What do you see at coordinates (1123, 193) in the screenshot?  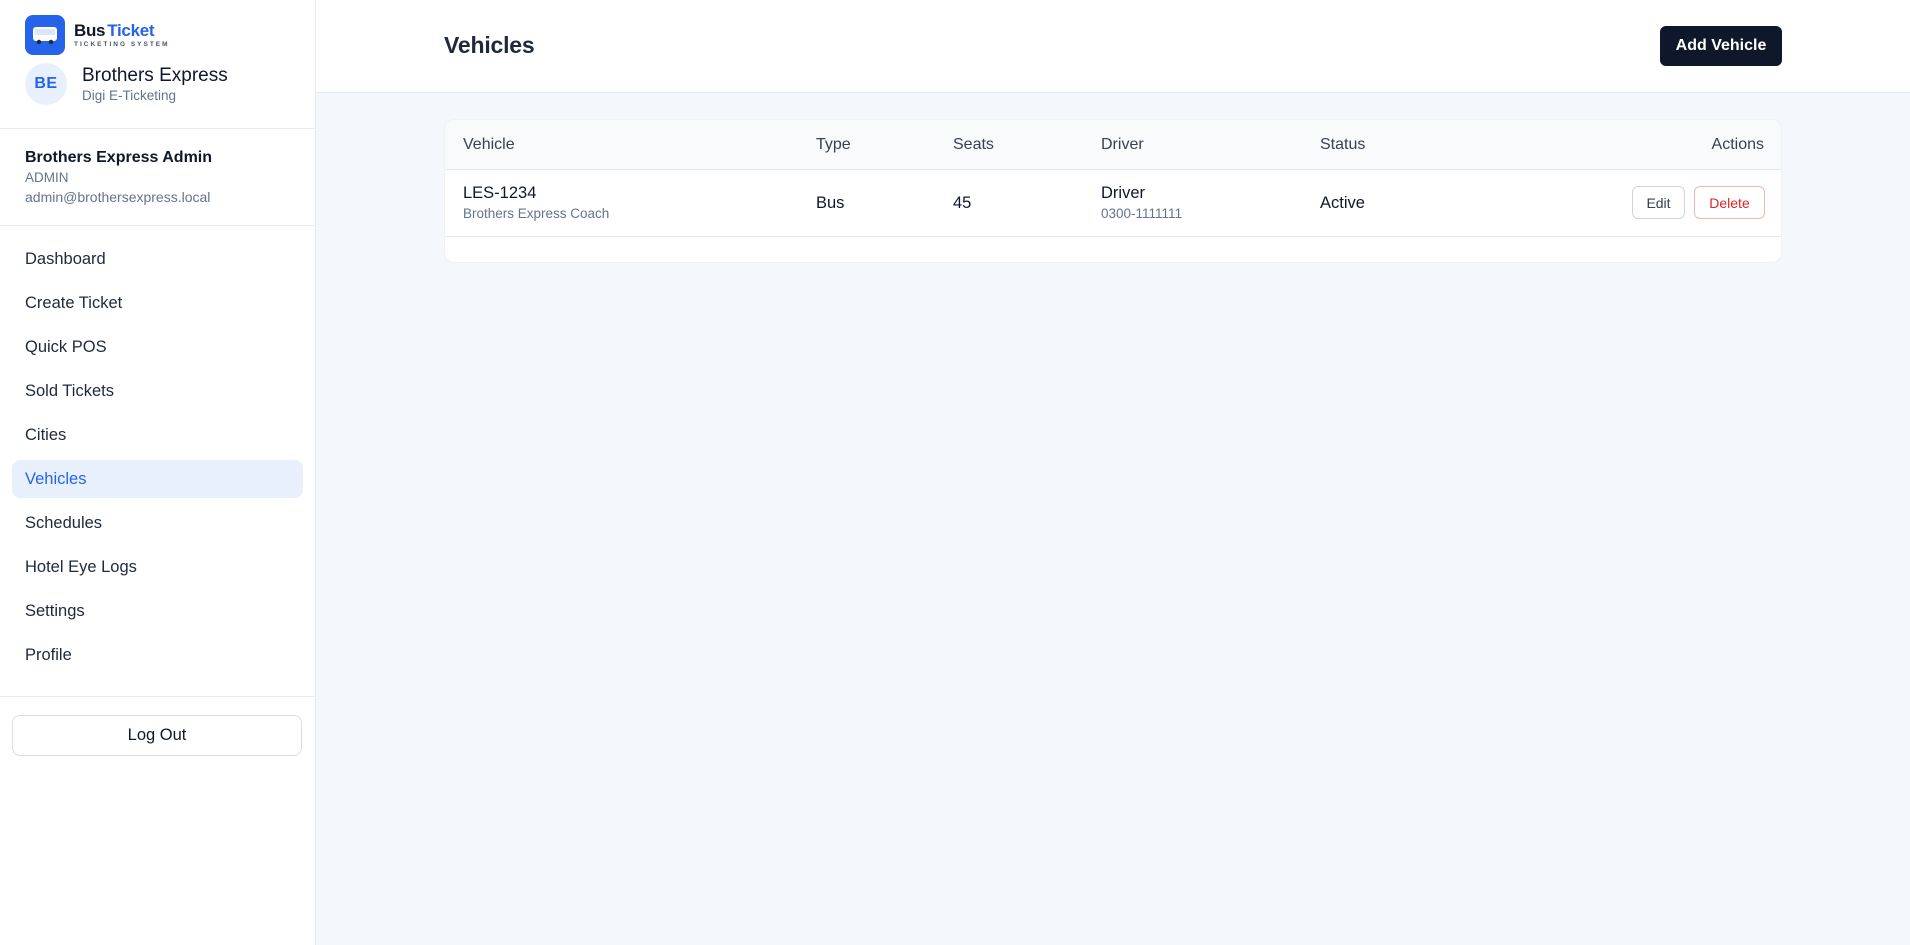 I see `driver-name: Driver` at bounding box center [1123, 193].